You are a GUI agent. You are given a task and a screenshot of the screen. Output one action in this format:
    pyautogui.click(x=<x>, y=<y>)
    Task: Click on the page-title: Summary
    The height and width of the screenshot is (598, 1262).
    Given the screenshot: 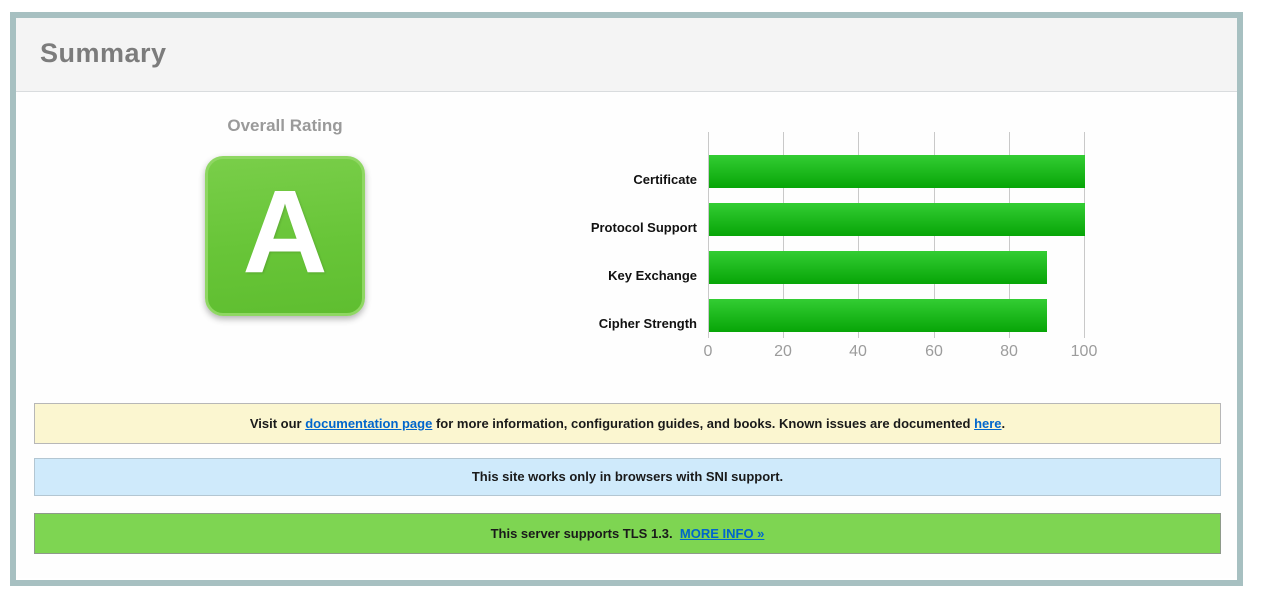 What is the action you would take?
    pyautogui.click(x=103, y=53)
    